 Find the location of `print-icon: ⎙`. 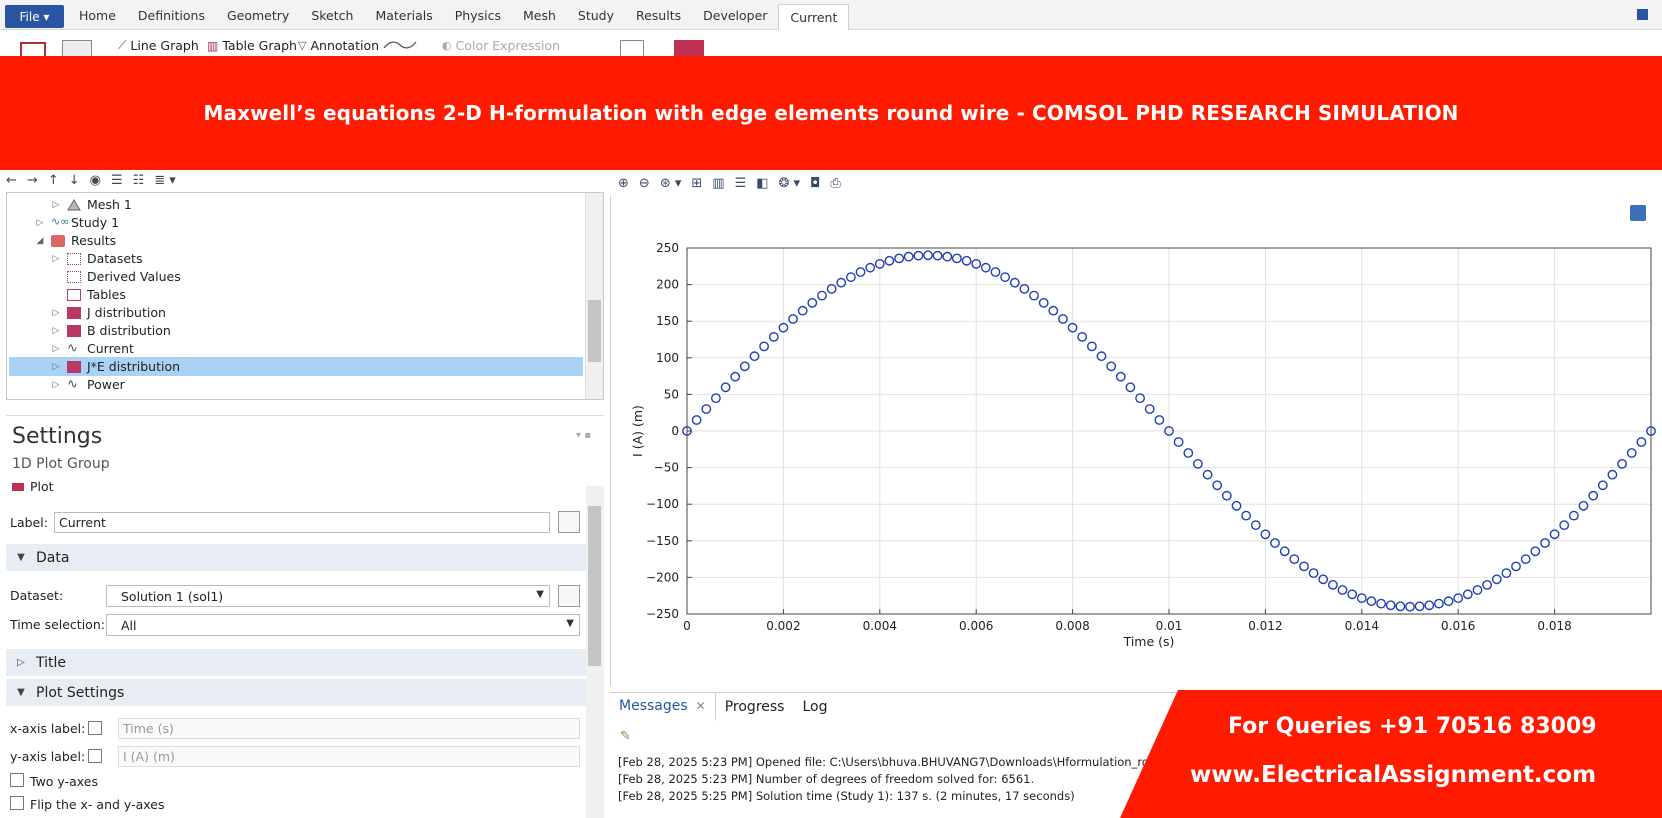

print-icon: ⎙ is located at coordinates (835, 183).